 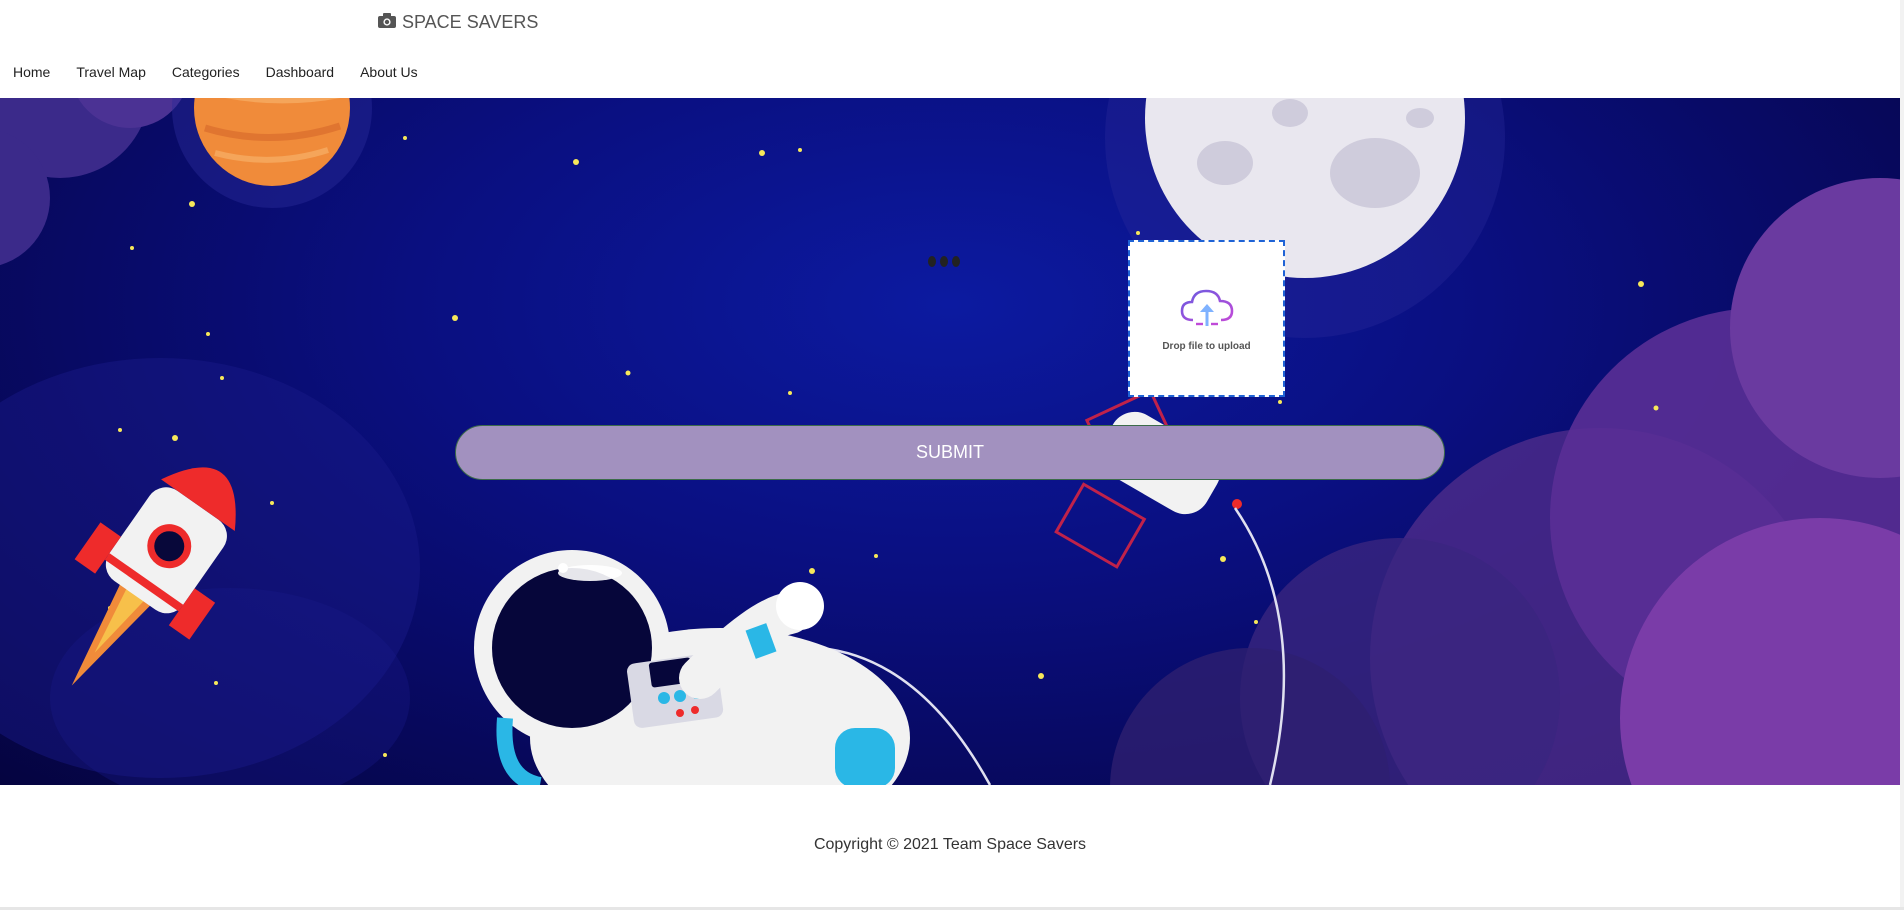 What do you see at coordinates (950, 452) in the screenshot?
I see `submit-button: SUBMIT` at bounding box center [950, 452].